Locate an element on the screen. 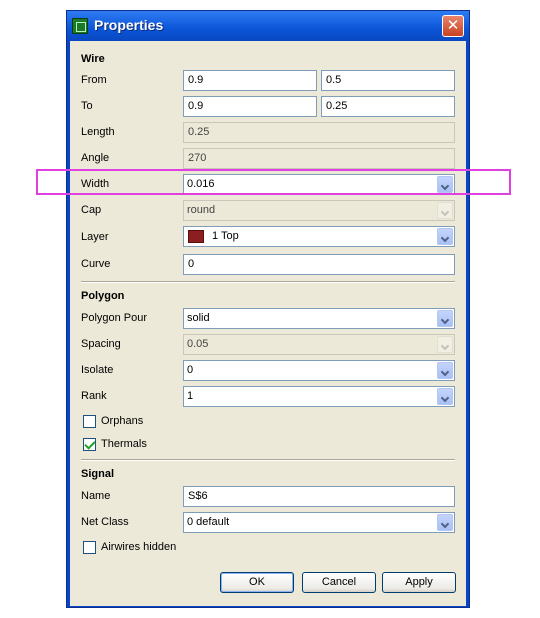 The image size is (540, 618). angle-field: 270 is located at coordinates (319, 158).